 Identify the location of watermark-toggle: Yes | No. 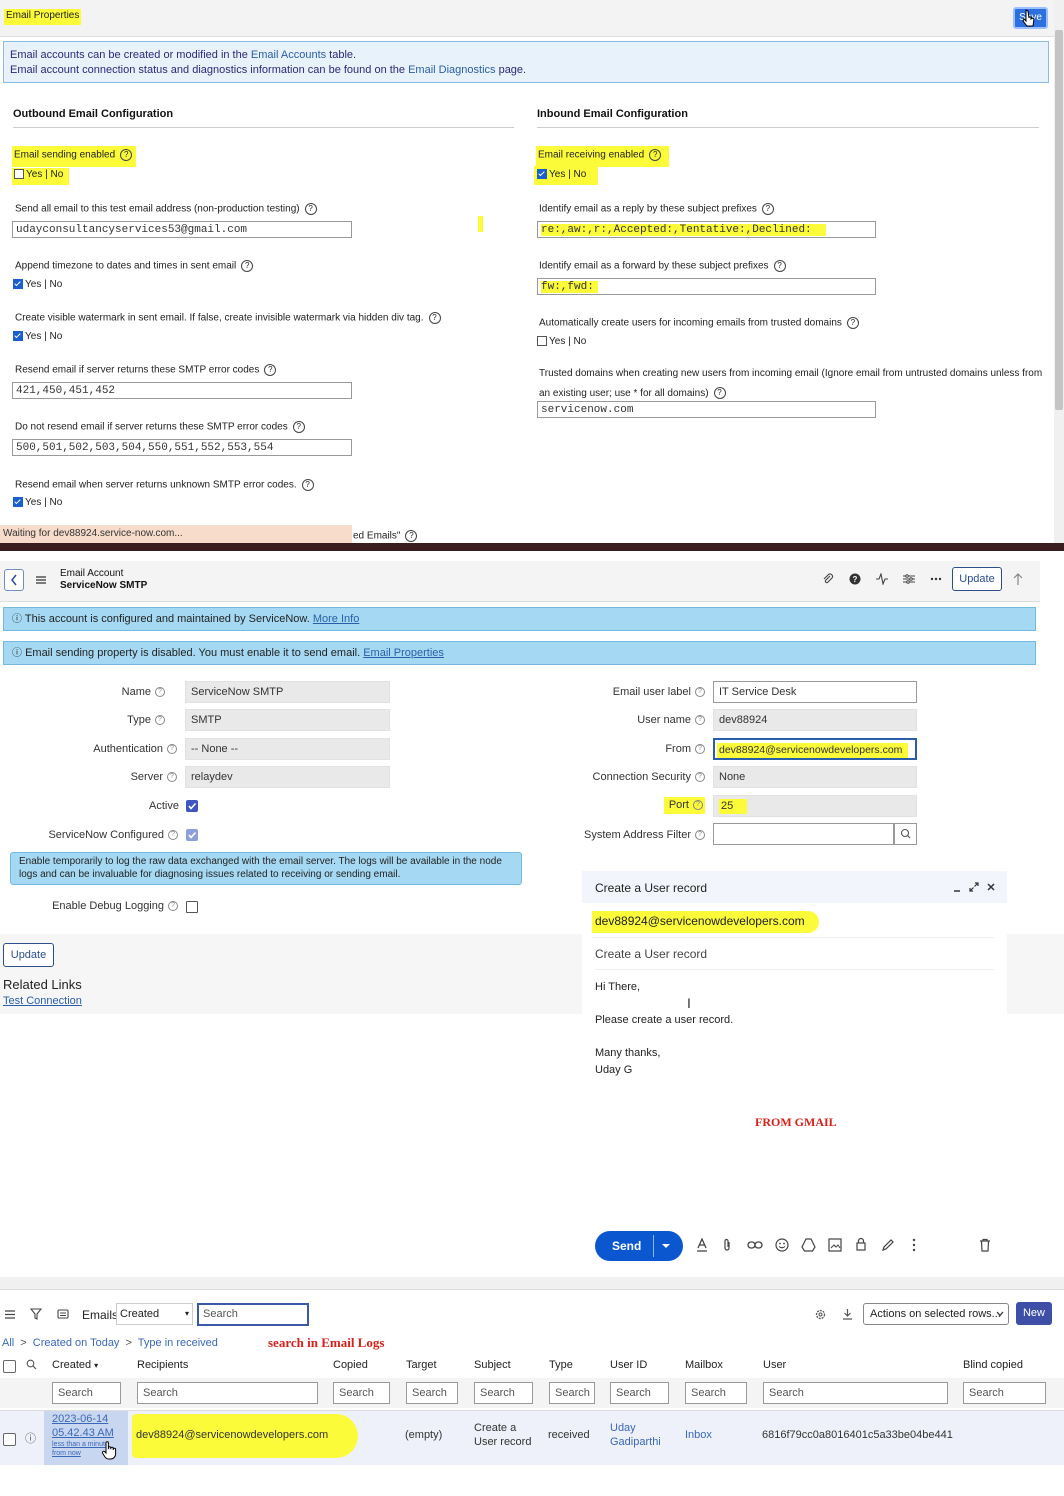
(37, 336).